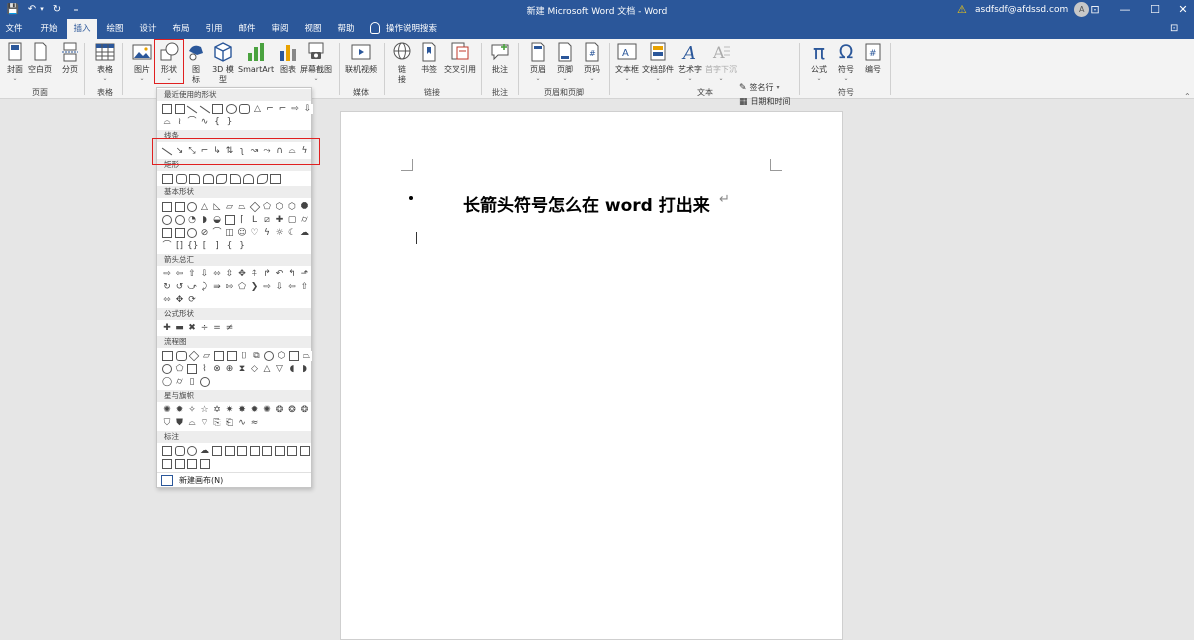 This screenshot has width=1194, height=640. I want to click on star-32-shape: ❂, so click(304, 410).